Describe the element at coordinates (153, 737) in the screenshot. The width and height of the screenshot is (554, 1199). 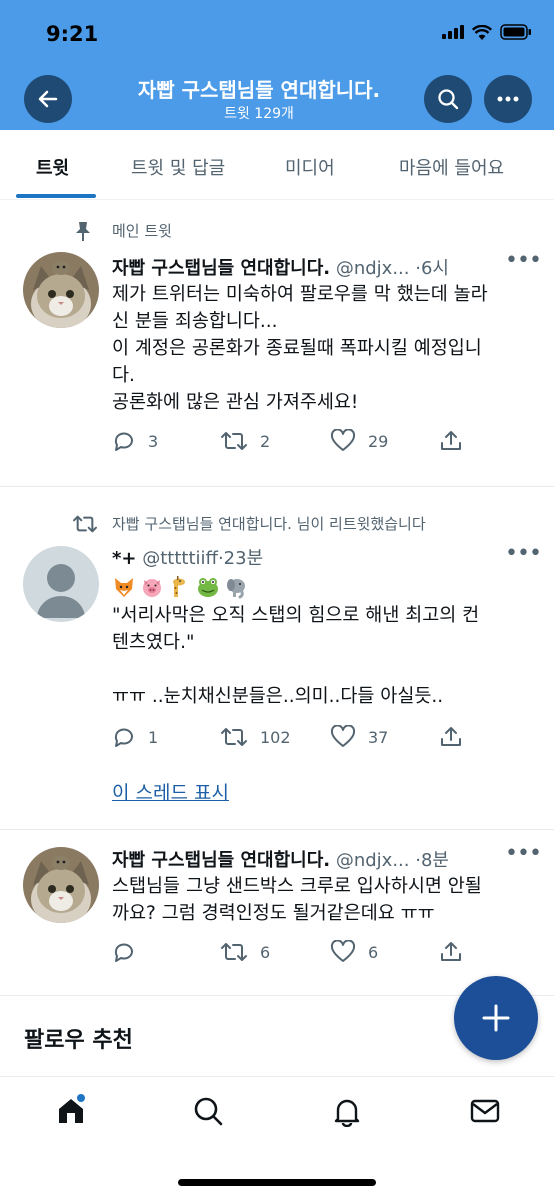
I see `reply-count: 1` at that location.